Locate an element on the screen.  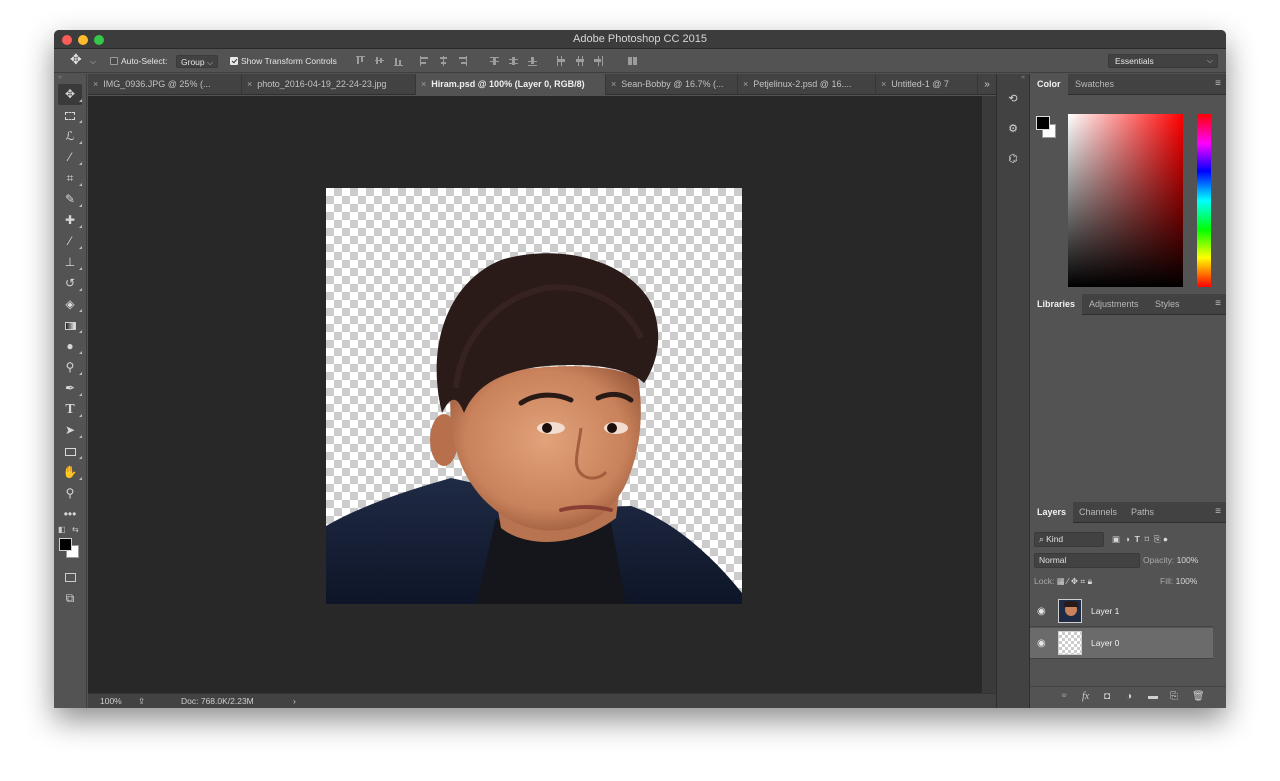
lock-artboard-icon: ⌗ is located at coordinates (1082, 581).